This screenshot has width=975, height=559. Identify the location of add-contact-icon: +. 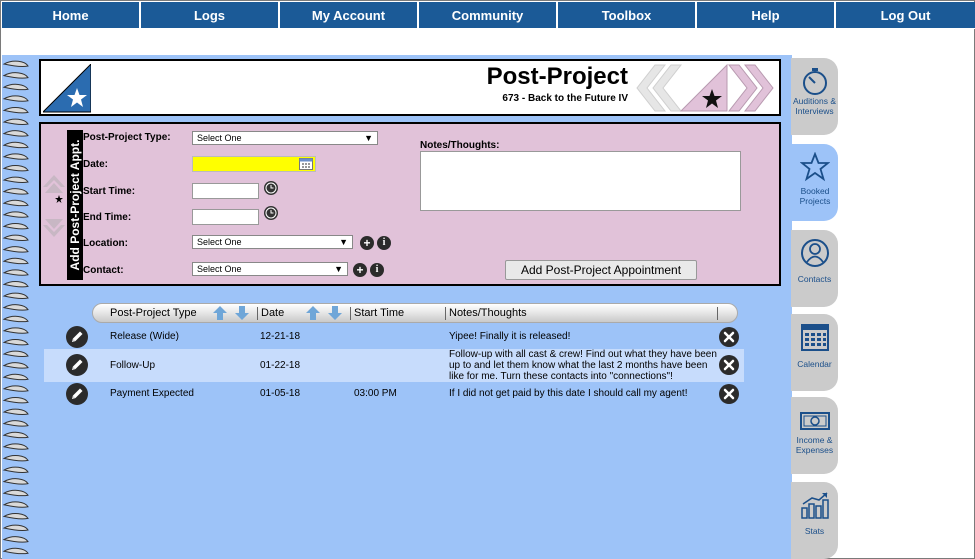
(360, 270).